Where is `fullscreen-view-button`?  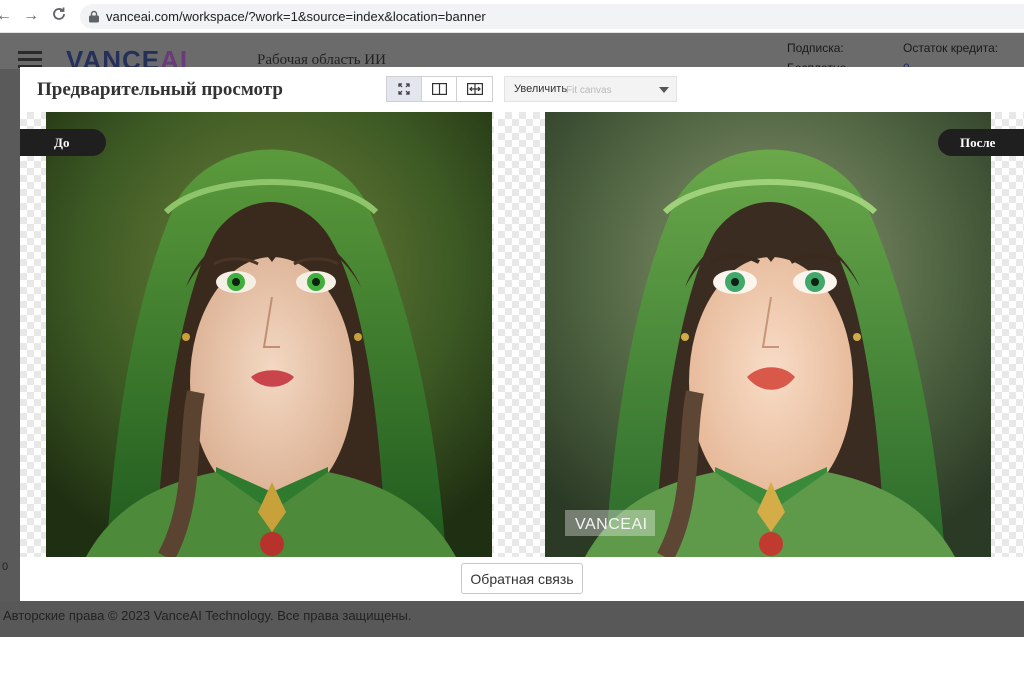
fullscreen-view-button is located at coordinates (404, 89).